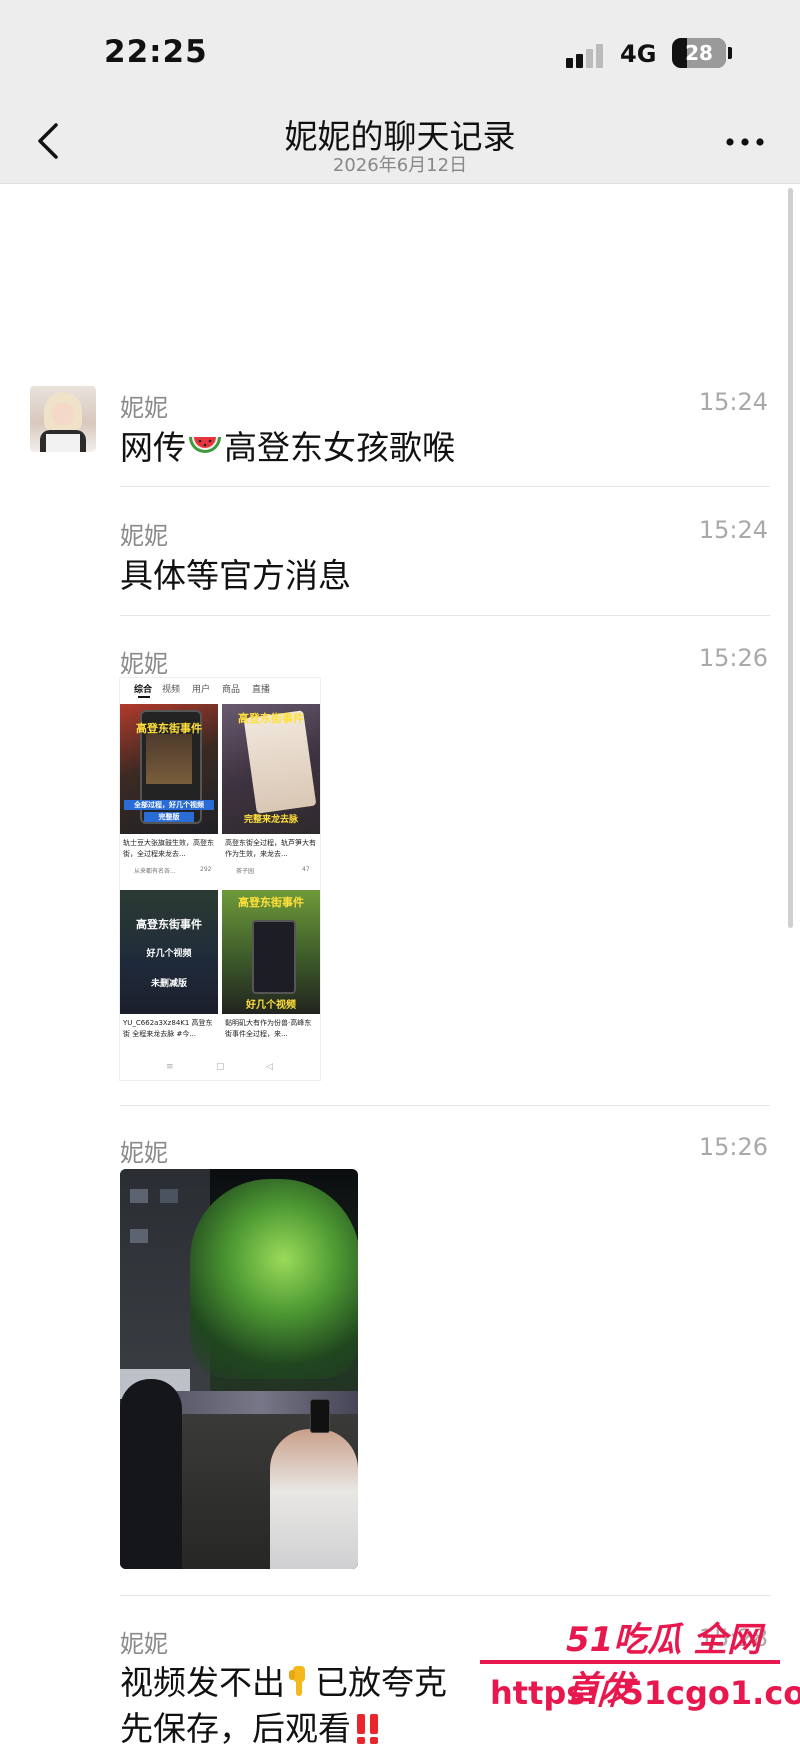 Image resolution: width=800 pixels, height=1752 pixels. Describe the element at coordinates (205, 445) in the screenshot. I see `watermelon-icon` at that location.